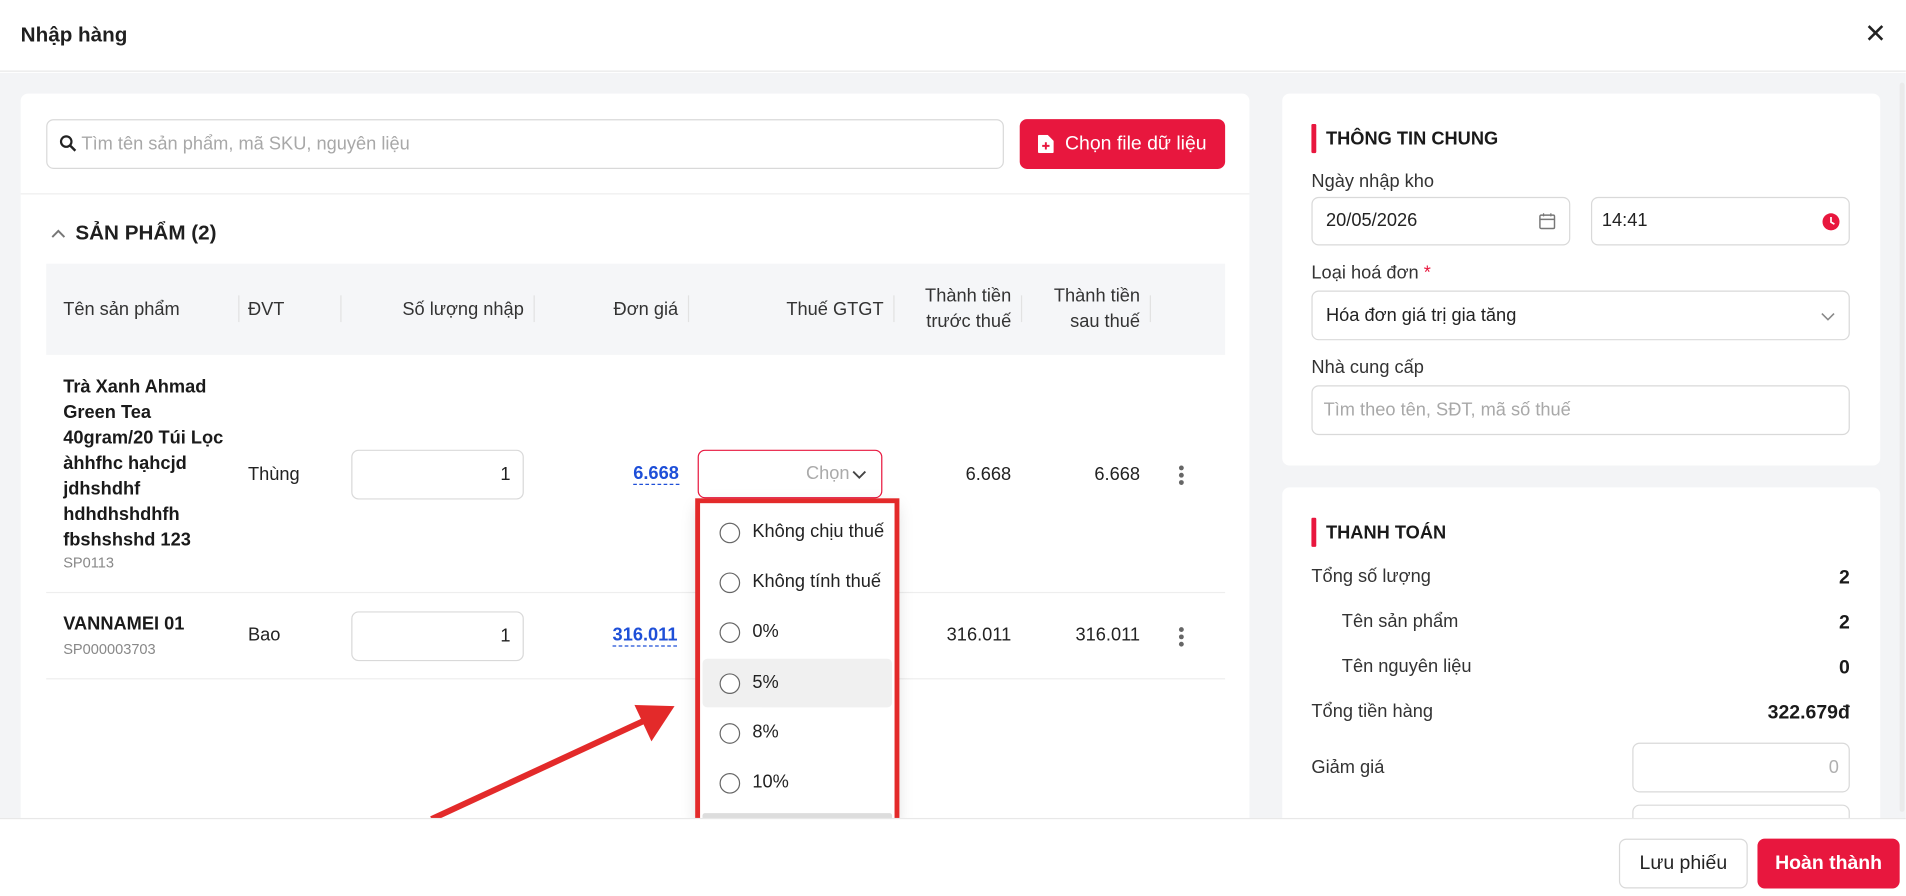 This screenshot has height=896, width=1906. Describe the element at coordinates (1547, 221) in the screenshot. I see `calendar-icon` at that location.